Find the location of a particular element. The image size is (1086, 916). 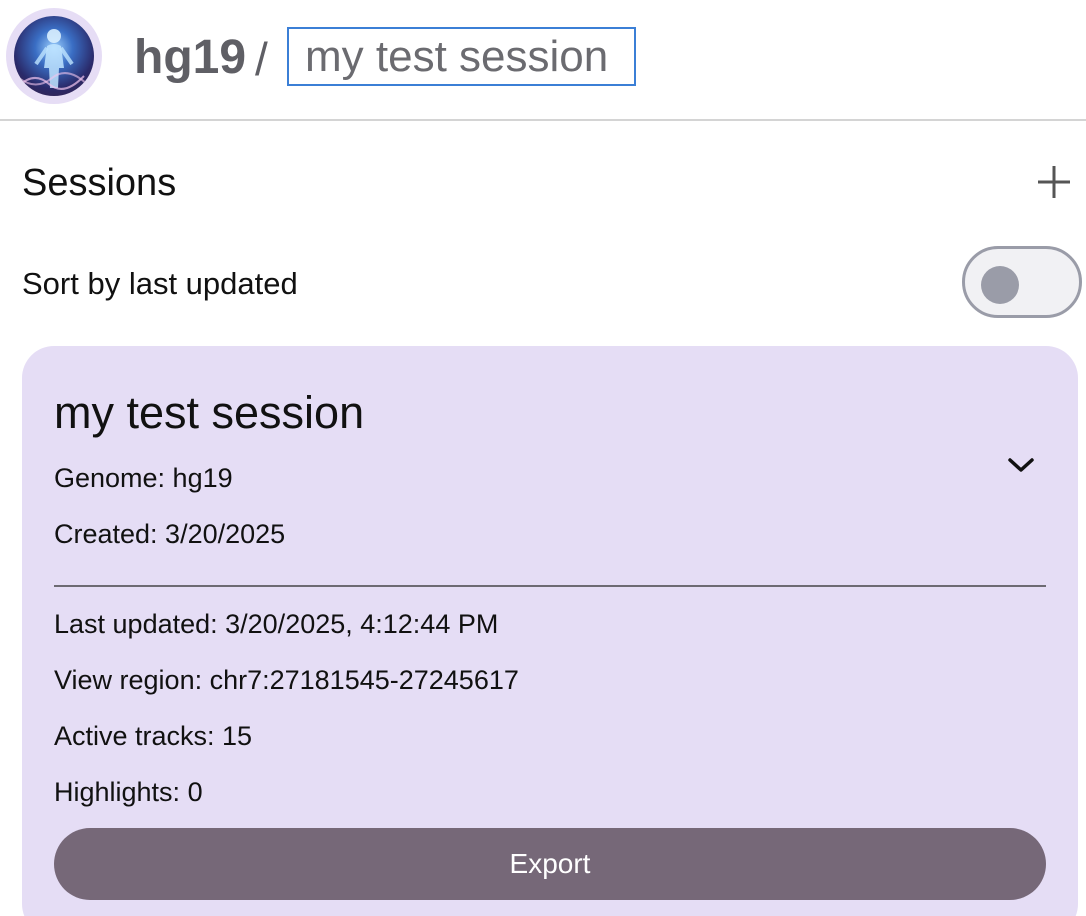

toggle-knob is located at coordinates (1000, 285).